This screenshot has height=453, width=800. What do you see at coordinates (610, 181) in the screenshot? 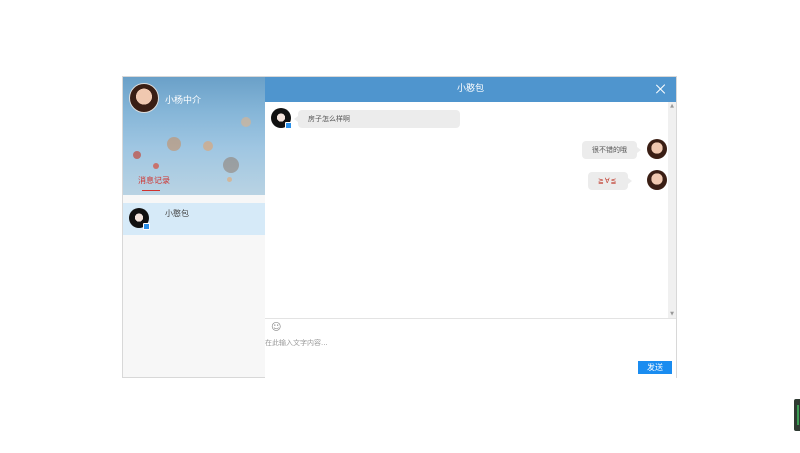
I see `message-bubble-emoticon: ≧∀≦` at bounding box center [610, 181].